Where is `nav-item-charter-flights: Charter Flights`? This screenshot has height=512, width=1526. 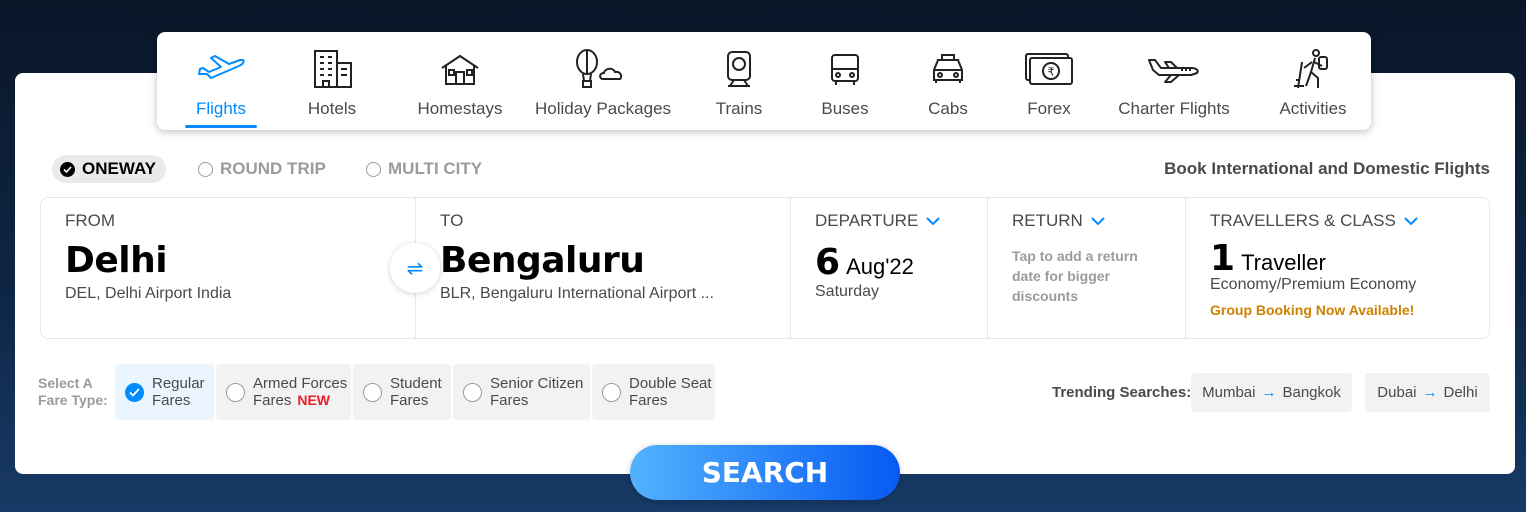
nav-item-charter-flights: Charter Flights is located at coordinates (1174, 81).